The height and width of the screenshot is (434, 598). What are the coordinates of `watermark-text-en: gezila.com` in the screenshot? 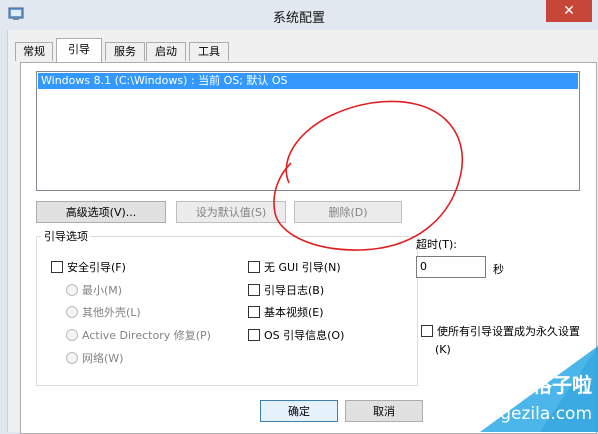 It's located at (546, 414).